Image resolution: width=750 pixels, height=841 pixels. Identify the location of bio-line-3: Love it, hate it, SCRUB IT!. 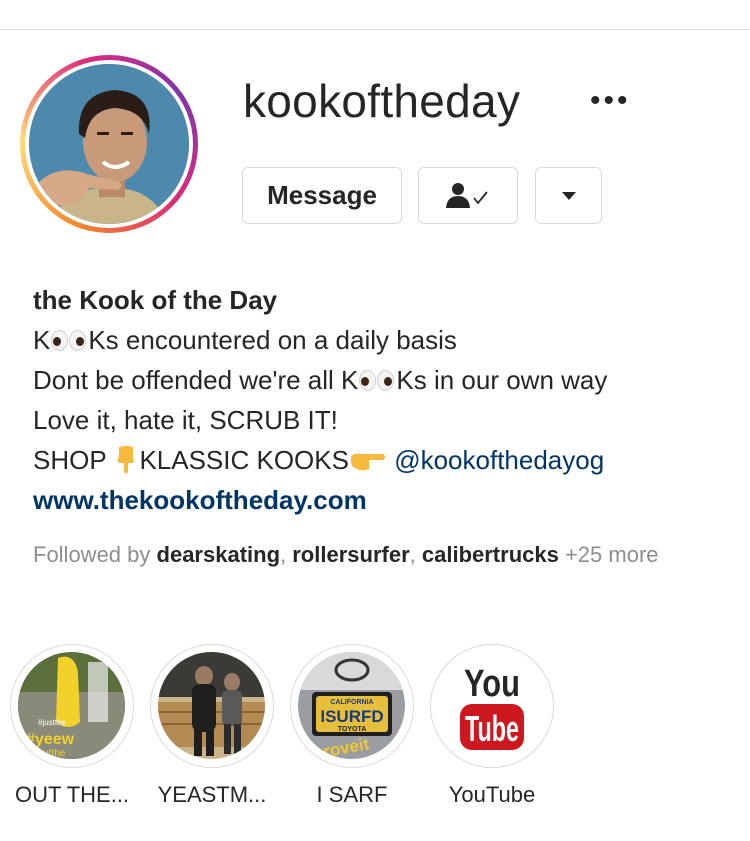
(185, 420).